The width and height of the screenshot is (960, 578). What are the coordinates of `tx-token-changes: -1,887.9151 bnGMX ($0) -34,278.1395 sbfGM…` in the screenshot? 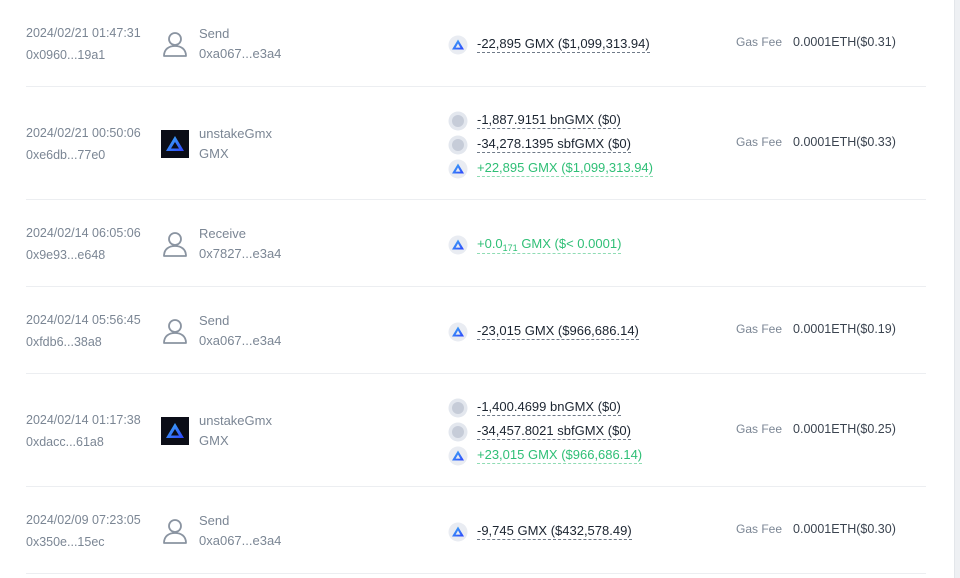 It's located at (578, 145).